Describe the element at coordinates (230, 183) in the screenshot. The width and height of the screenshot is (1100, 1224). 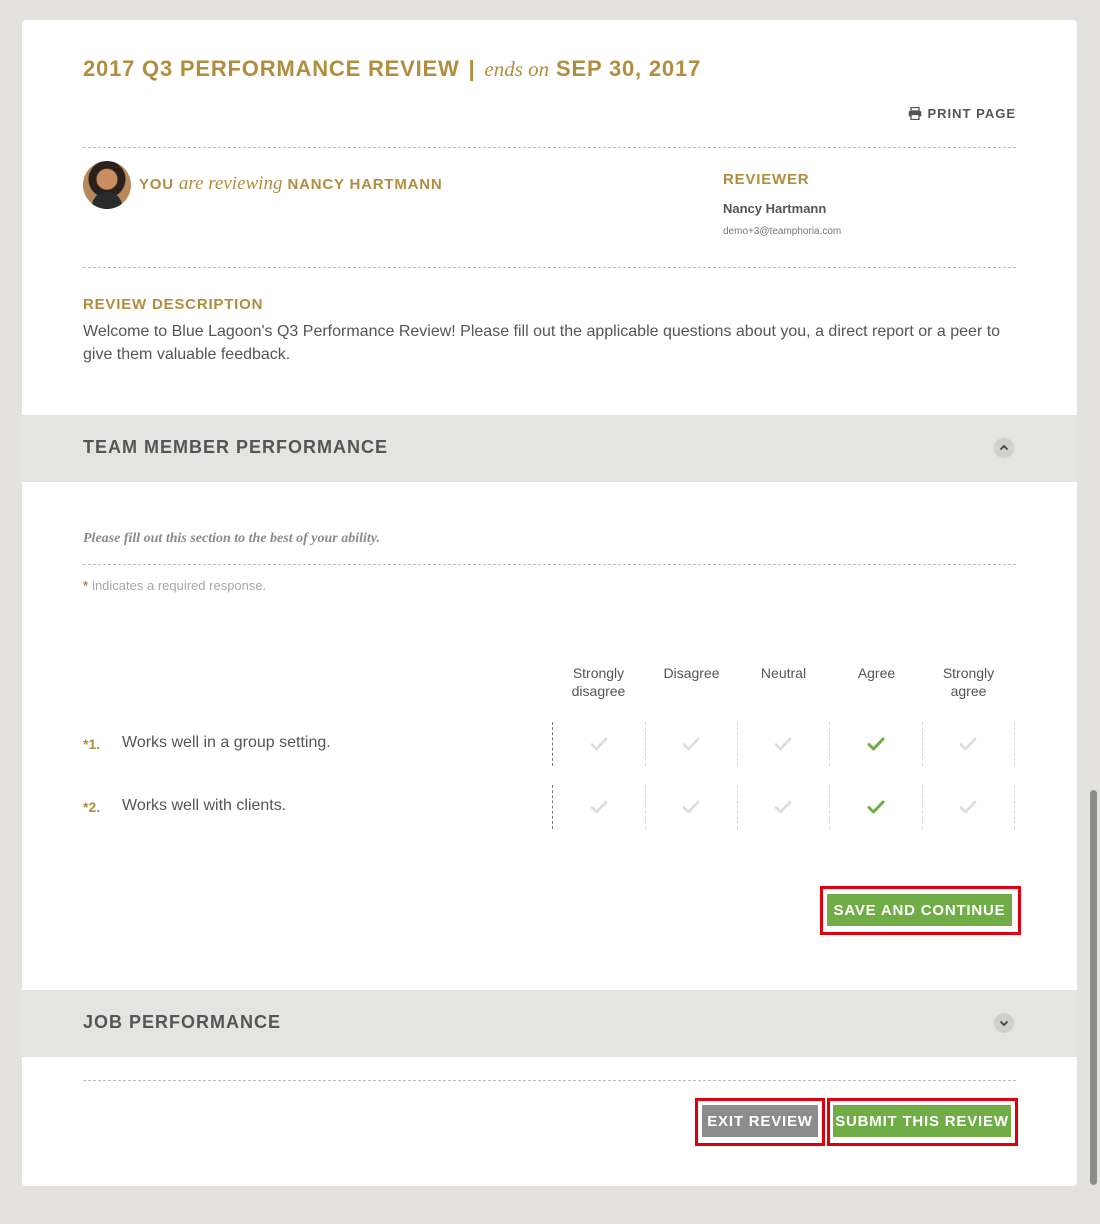
I see `are-reviewing-label: are reviewing` at that location.